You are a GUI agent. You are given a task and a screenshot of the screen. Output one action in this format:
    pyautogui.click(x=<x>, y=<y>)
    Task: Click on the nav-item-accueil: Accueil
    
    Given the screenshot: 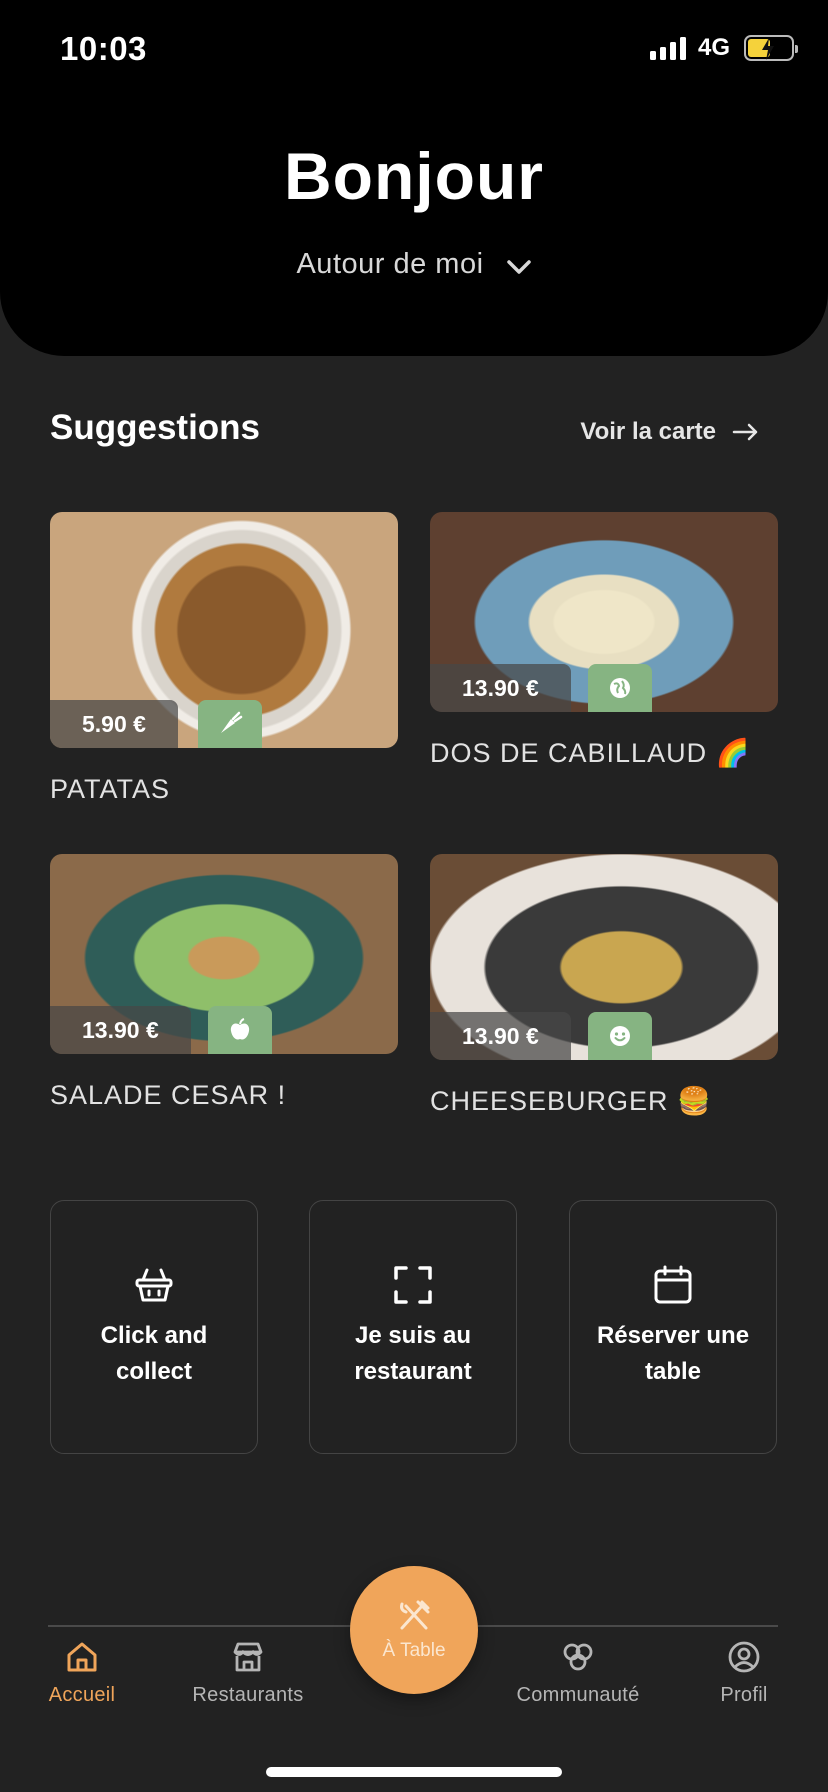 What is the action you would take?
    pyautogui.click(x=82, y=1673)
    